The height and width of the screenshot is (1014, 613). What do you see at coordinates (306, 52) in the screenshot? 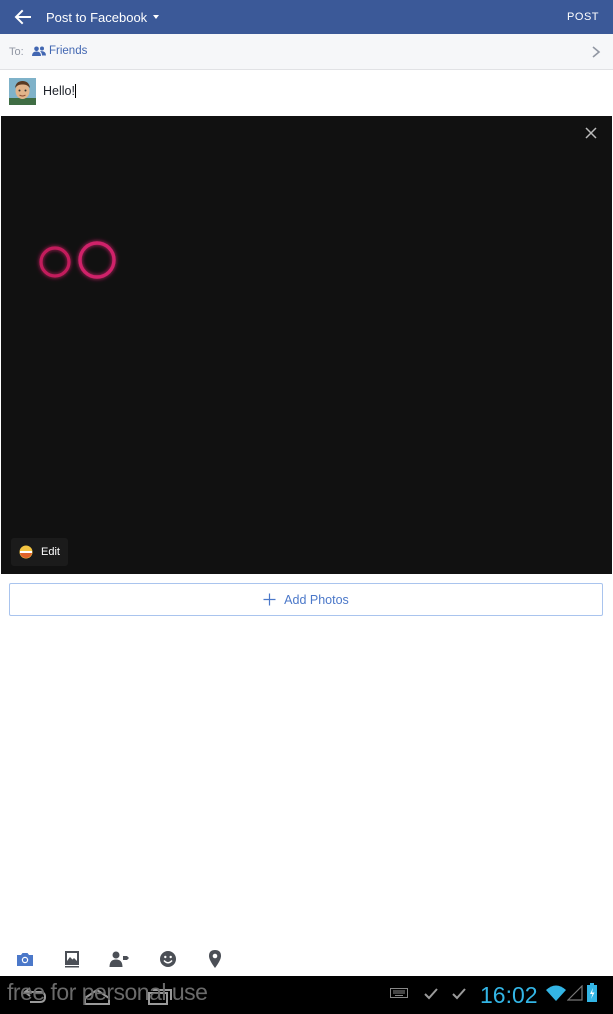
I see `audience-selector: To: Friends` at bounding box center [306, 52].